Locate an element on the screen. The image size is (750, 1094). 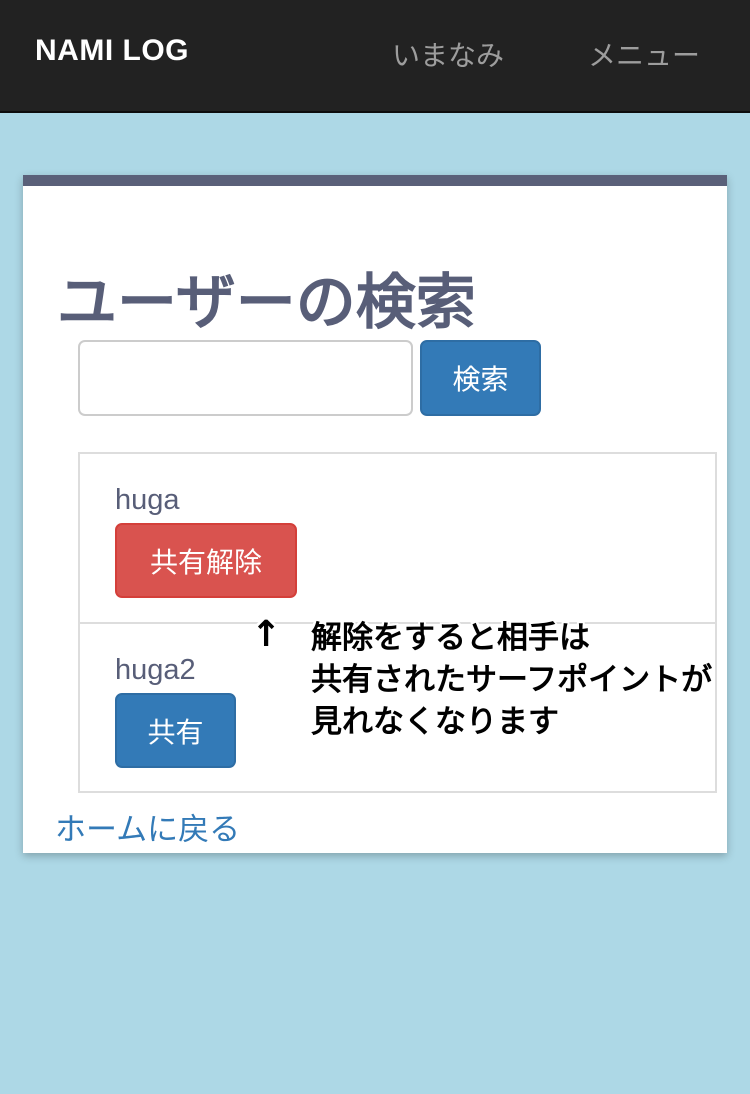
unshare-button: 共有解除 is located at coordinates (206, 560).